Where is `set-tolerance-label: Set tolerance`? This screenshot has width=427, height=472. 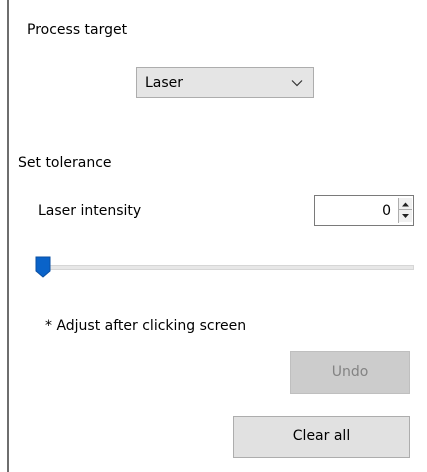 set-tolerance-label: Set tolerance is located at coordinates (65, 163).